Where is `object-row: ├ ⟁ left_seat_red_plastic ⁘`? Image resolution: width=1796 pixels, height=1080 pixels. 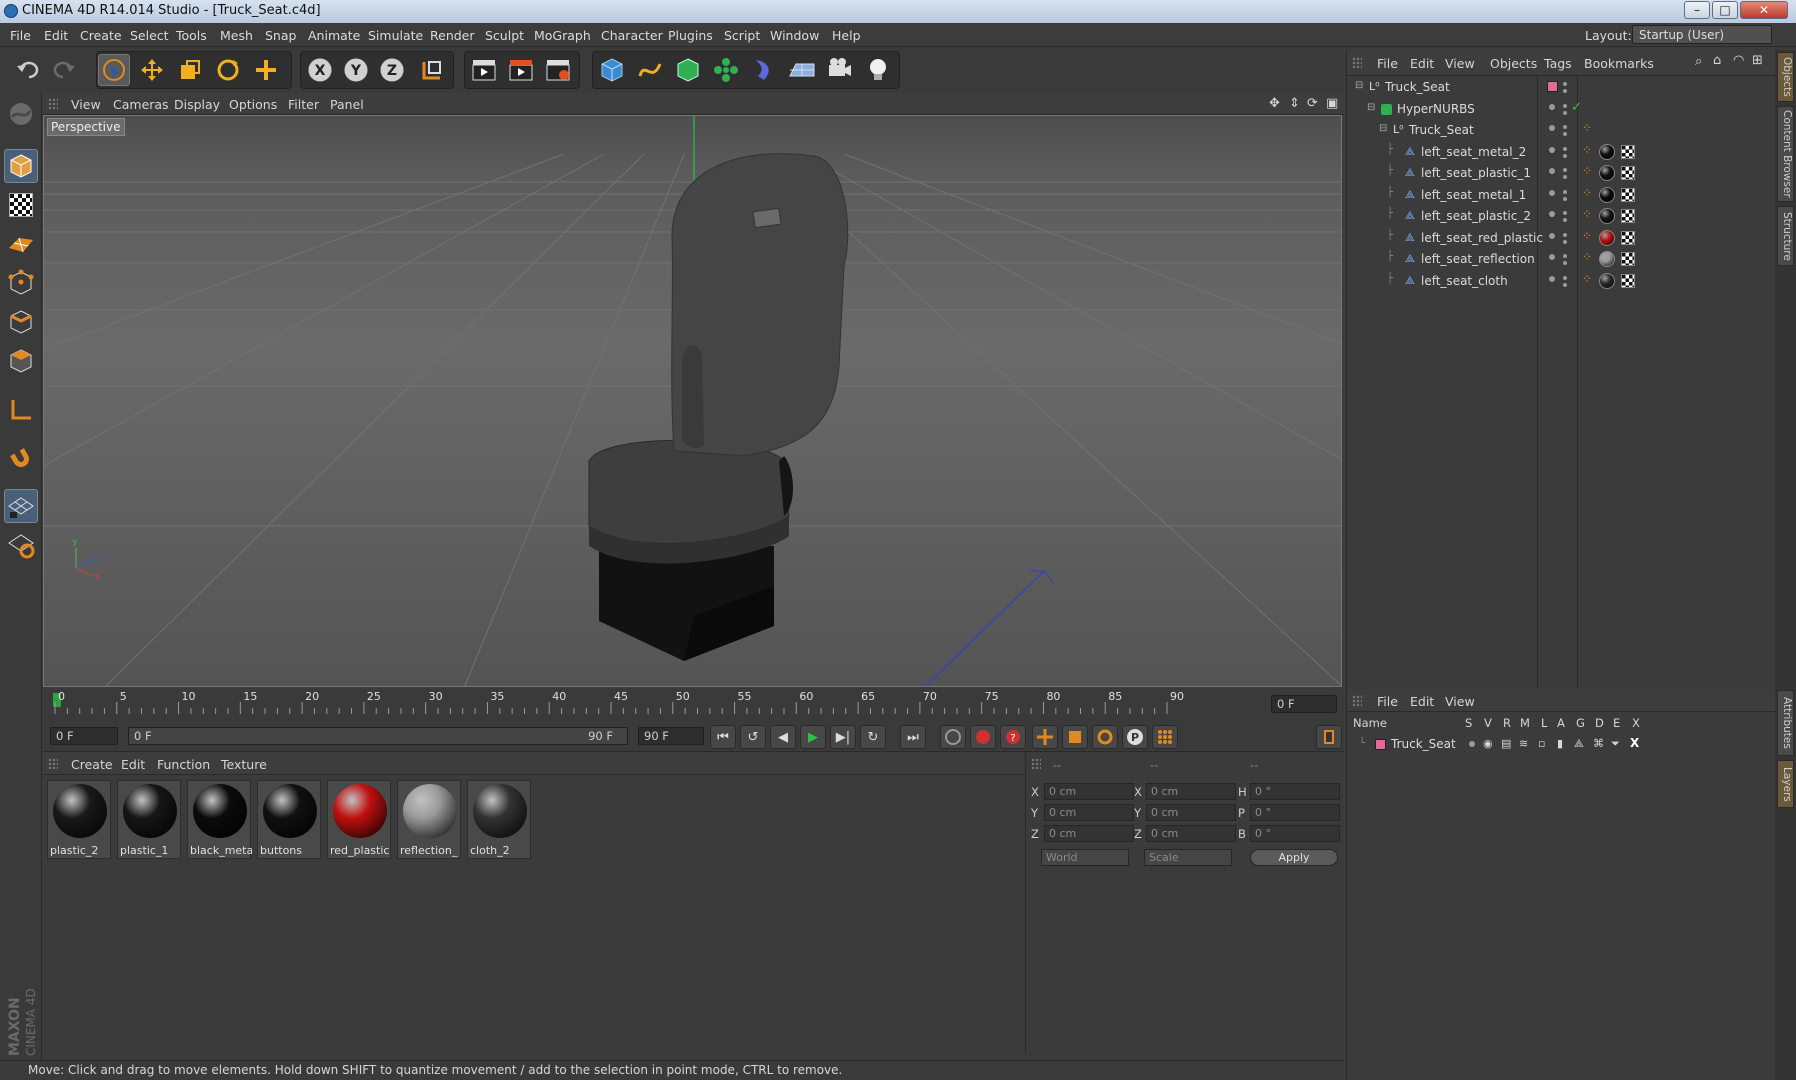 object-row: ├ ⟁ left_seat_red_plastic ⁘ is located at coordinates (1561, 238).